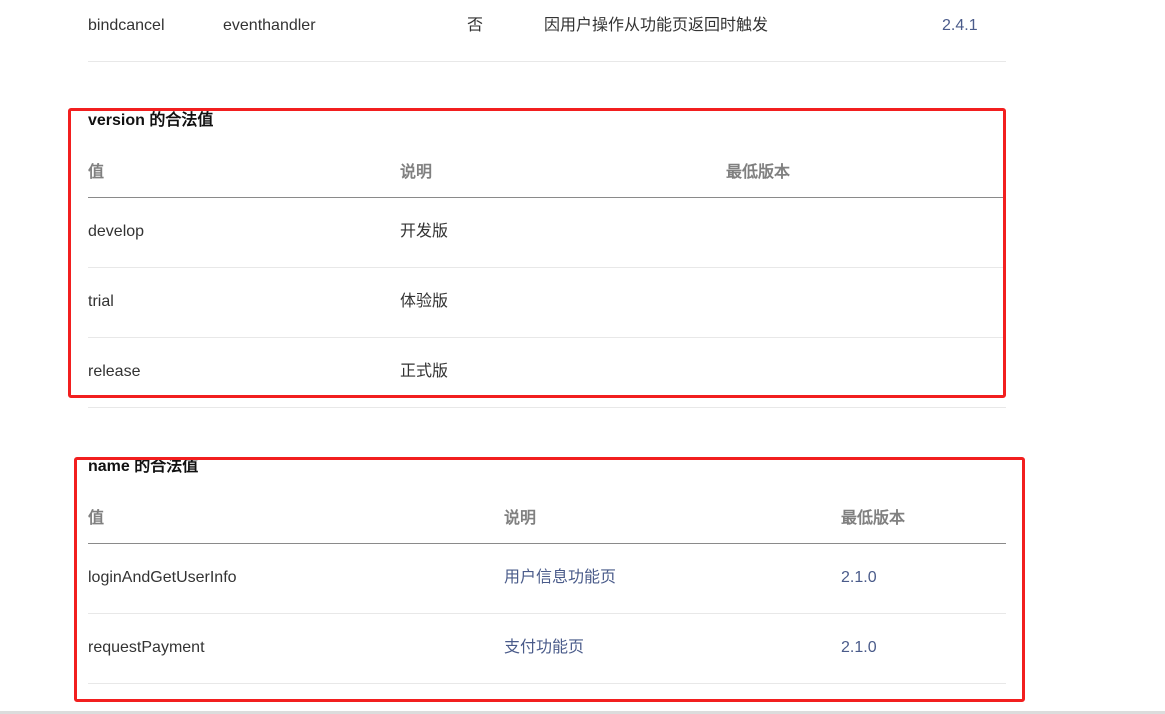 This screenshot has width=1165, height=714. Describe the element at coordinates (269, 25) in the screenshot. I see `property-type: eventhandler` at that location.